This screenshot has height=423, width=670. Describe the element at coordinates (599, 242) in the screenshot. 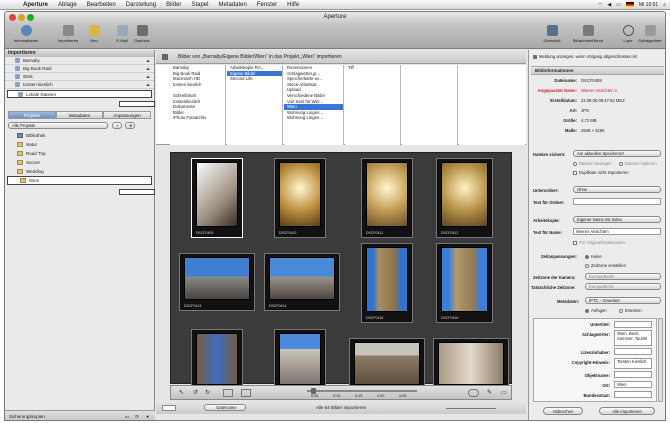

I see `original-names-checkbox: Für Original-Dateinamen` at that location.